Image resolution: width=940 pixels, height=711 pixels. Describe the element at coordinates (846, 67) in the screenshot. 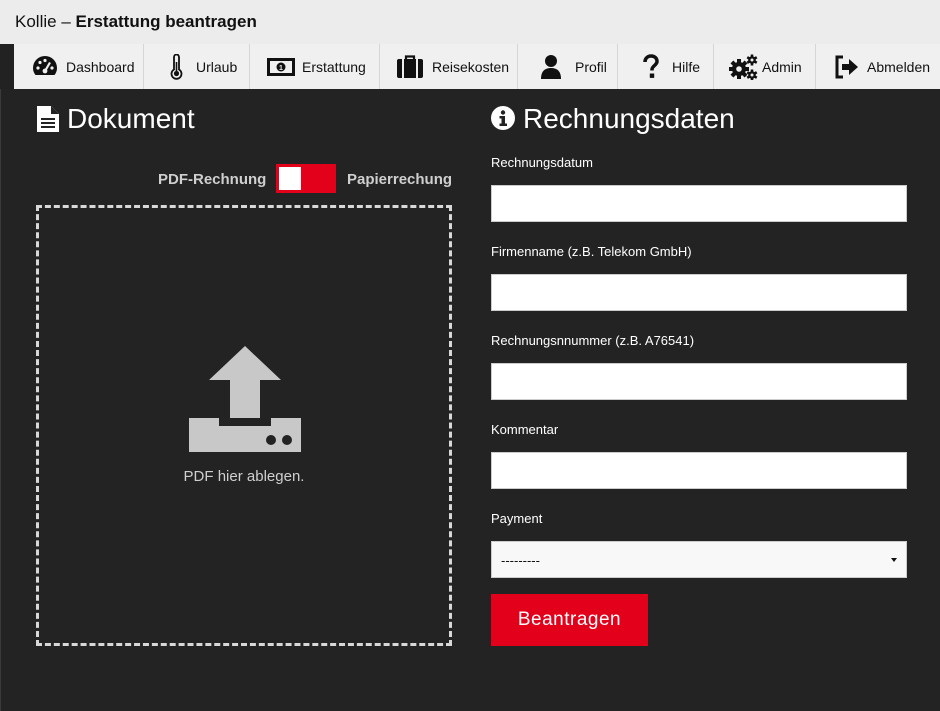

I see `sign-out-icon` at that location.